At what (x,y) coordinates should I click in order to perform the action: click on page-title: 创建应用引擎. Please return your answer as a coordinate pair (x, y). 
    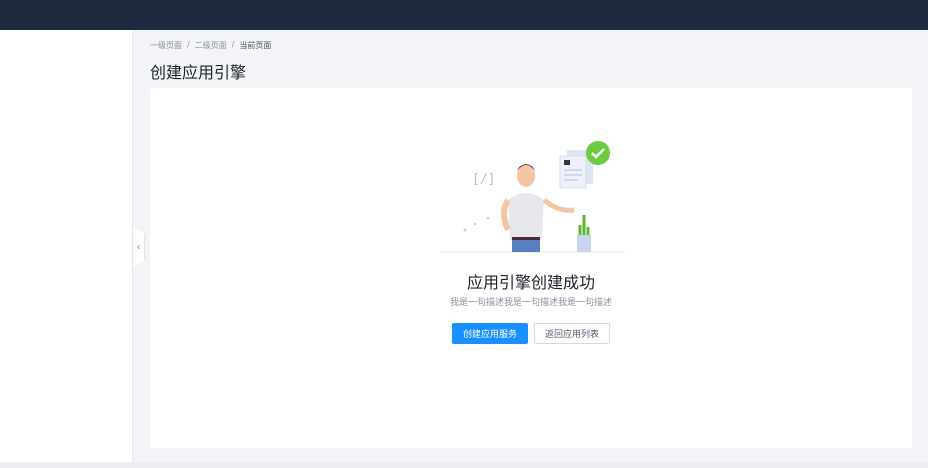
    Looking at the image, I should click on (198, 72).